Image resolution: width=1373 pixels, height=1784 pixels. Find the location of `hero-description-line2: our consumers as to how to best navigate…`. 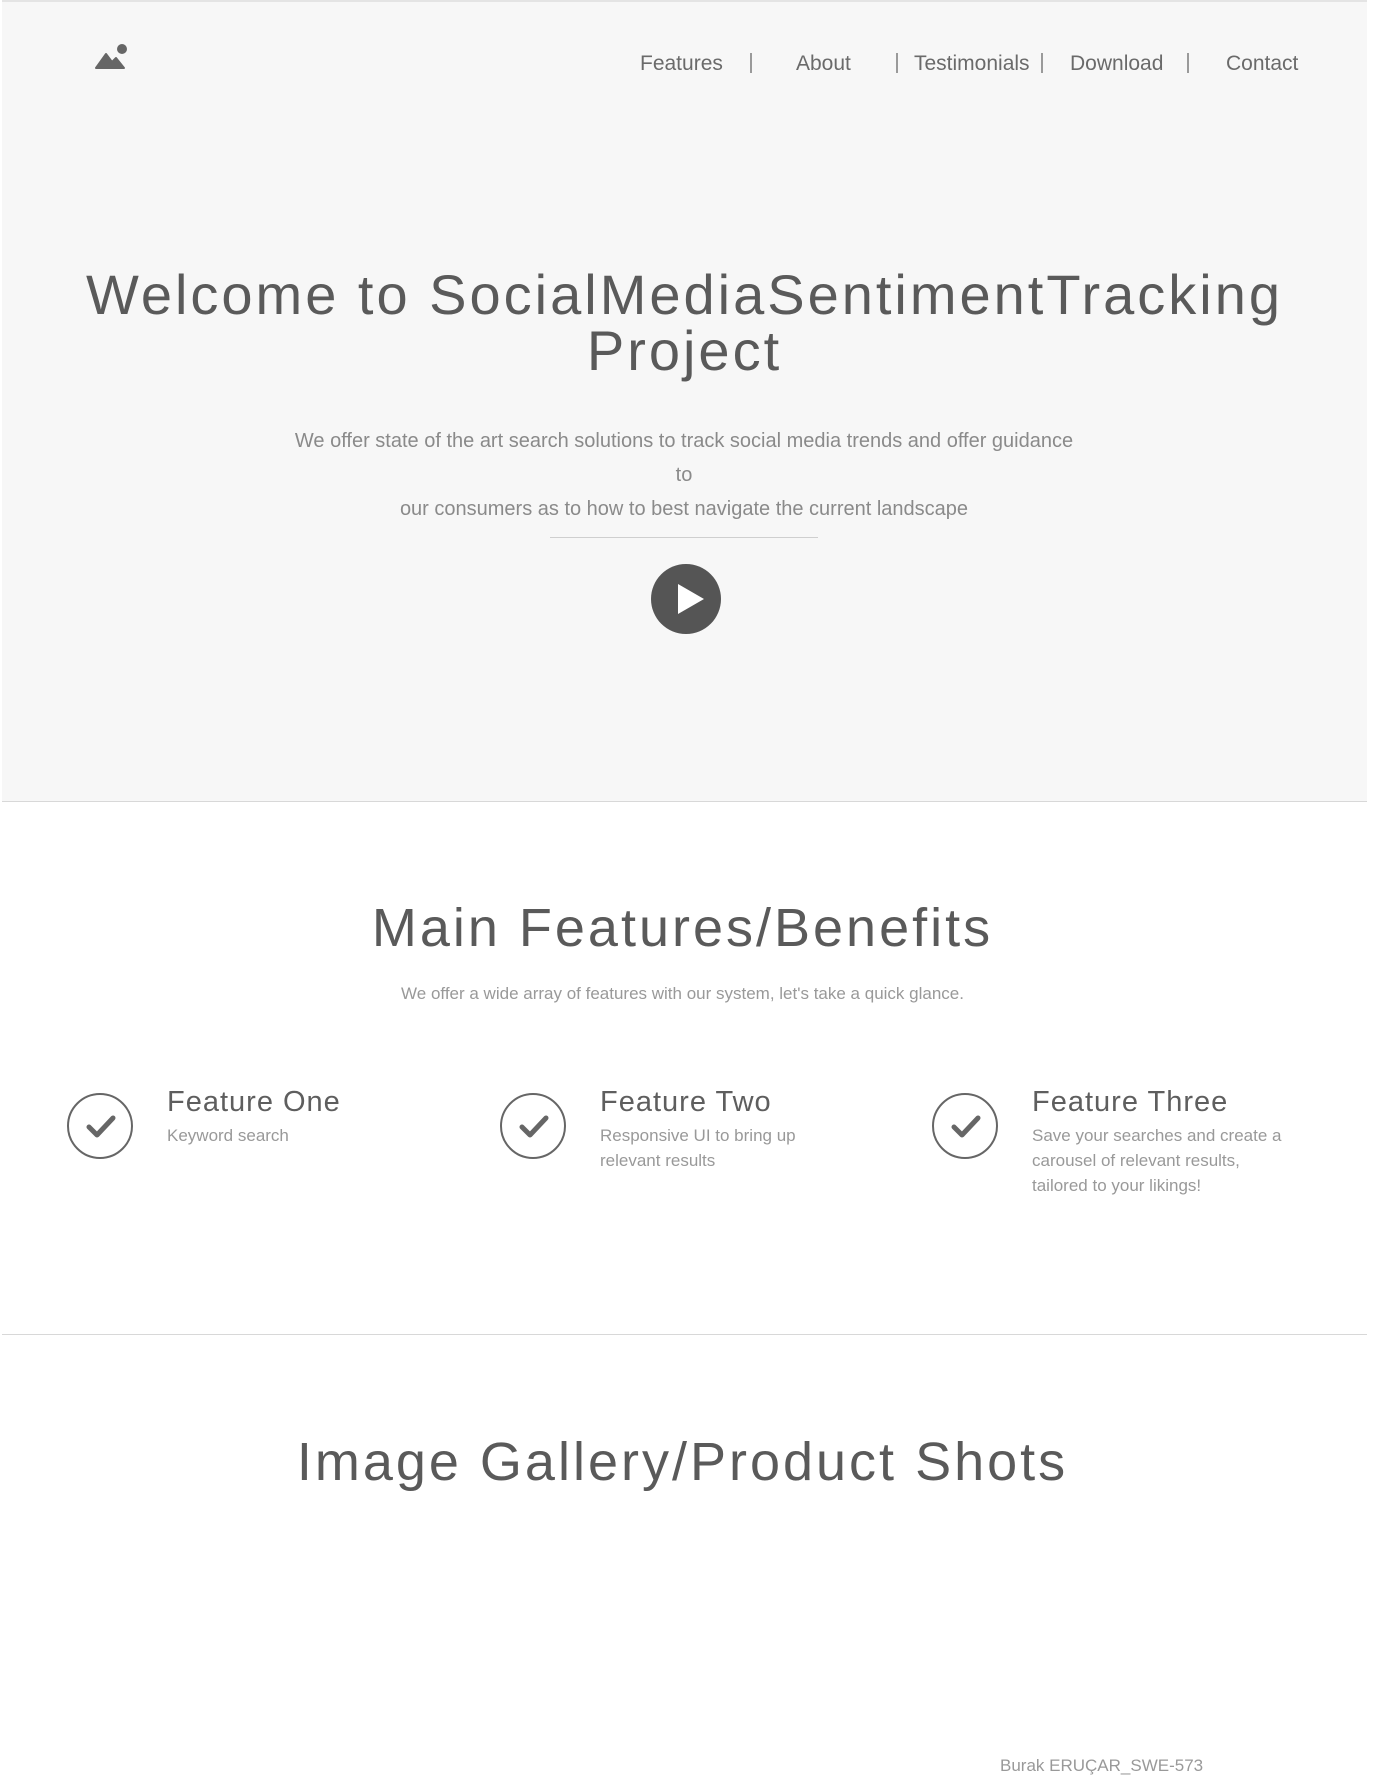

hero-description-line2: our consumers as to how to best navigate… is located at coordinates (684, 509).